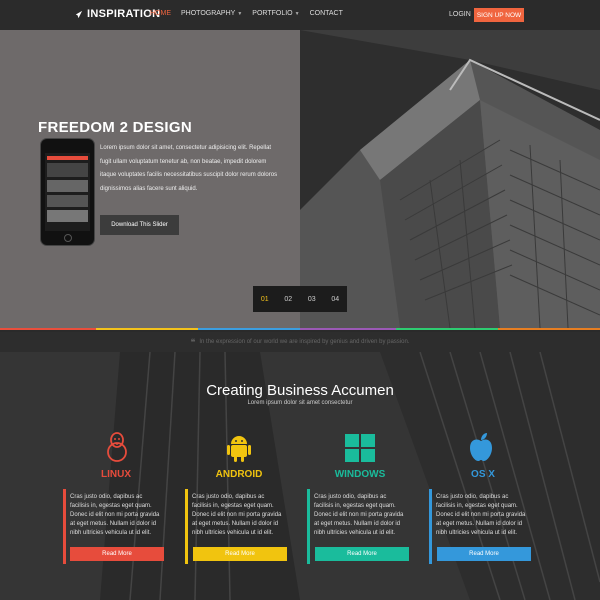 This screenshot has height=600, width=600. What do you see at coordinates (240, 554) in the screenshot?
I see `read-more-android-button: Read More` at bounding box center [240, 554].